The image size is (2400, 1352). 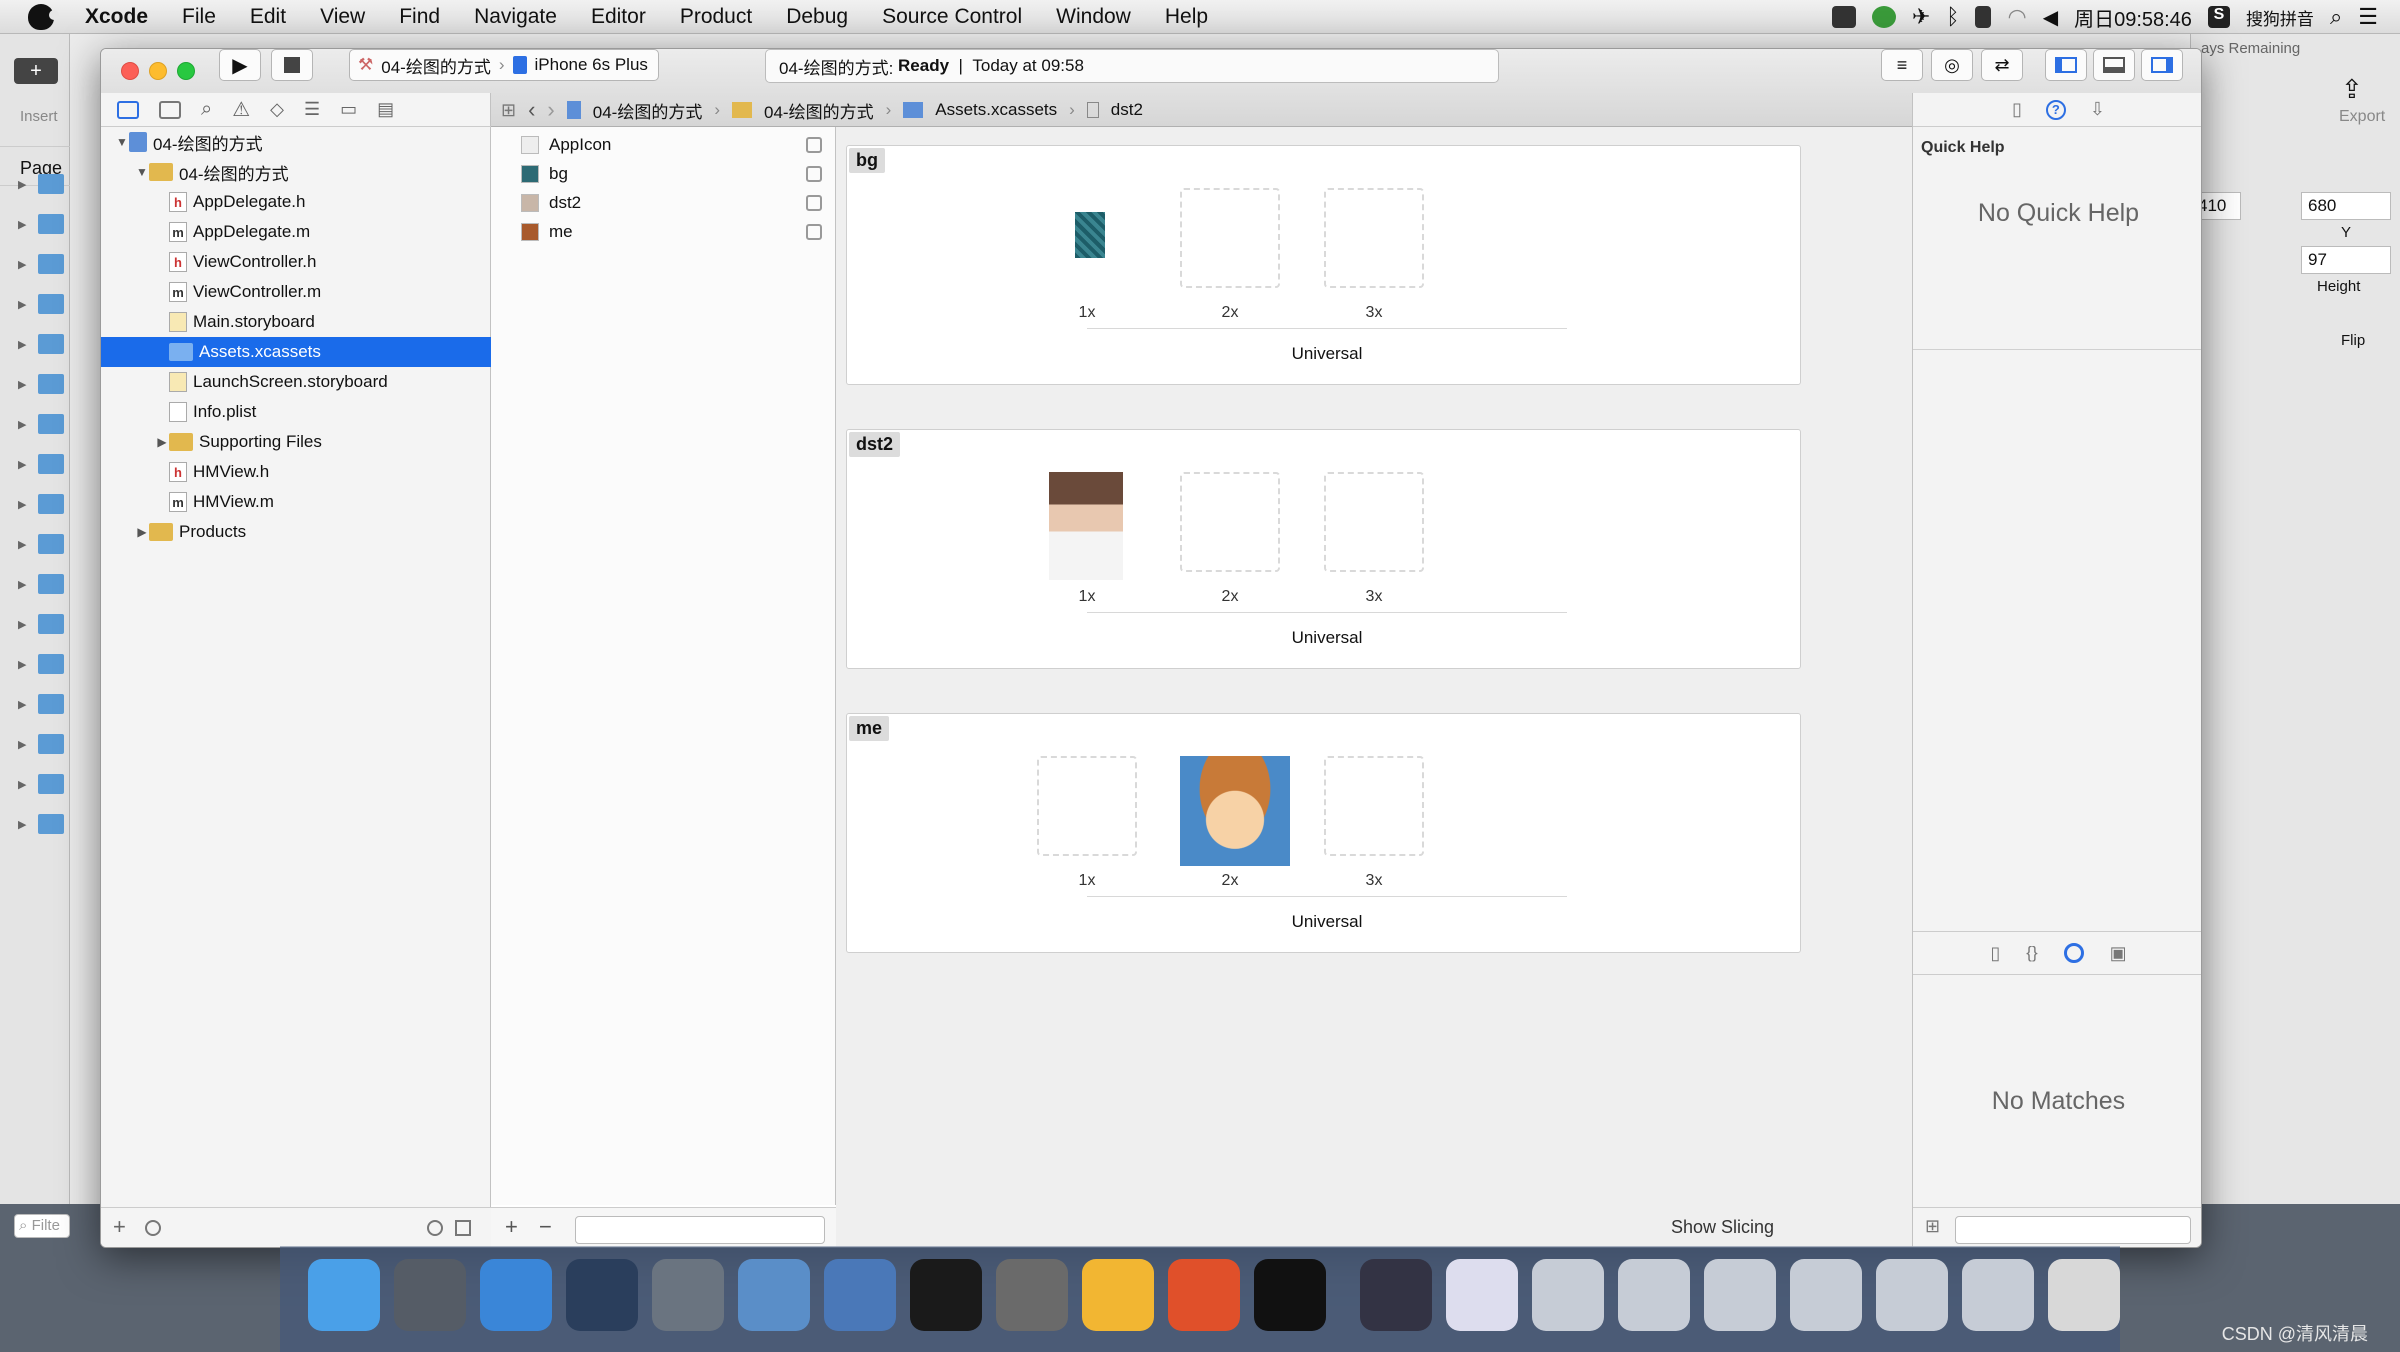 I want to click on sogou-icon: S, so click(x=2218, y=17).